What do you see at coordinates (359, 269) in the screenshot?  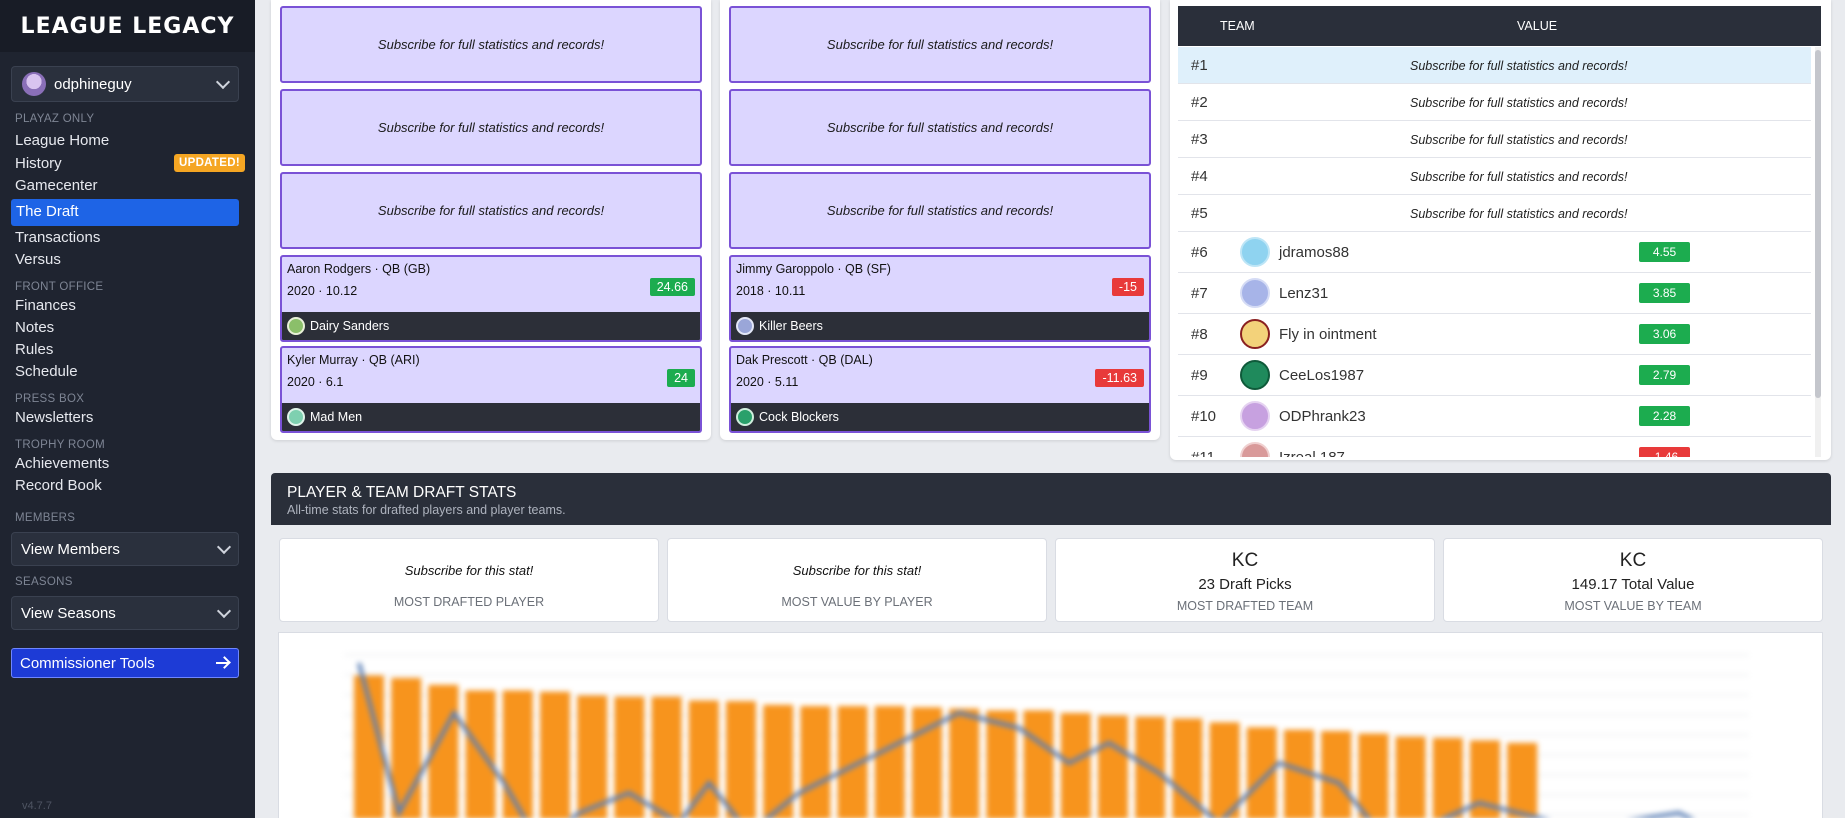 I see `player-name: Aaron Rodgers · QB (GB)` at bounding box center [359, 269].